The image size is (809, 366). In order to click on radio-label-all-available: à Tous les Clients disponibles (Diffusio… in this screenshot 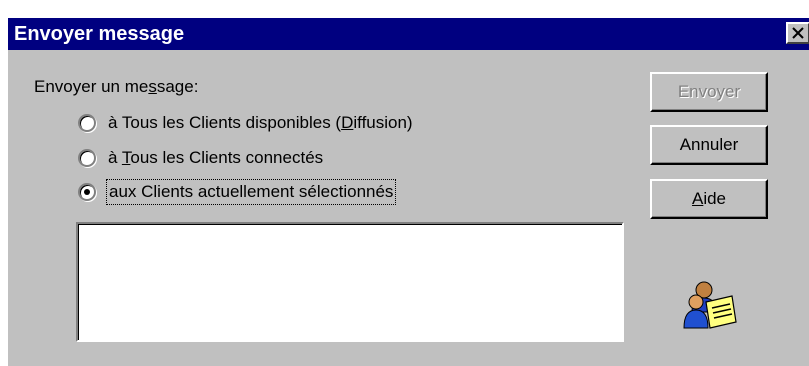, I will do `click(260, 122)`.